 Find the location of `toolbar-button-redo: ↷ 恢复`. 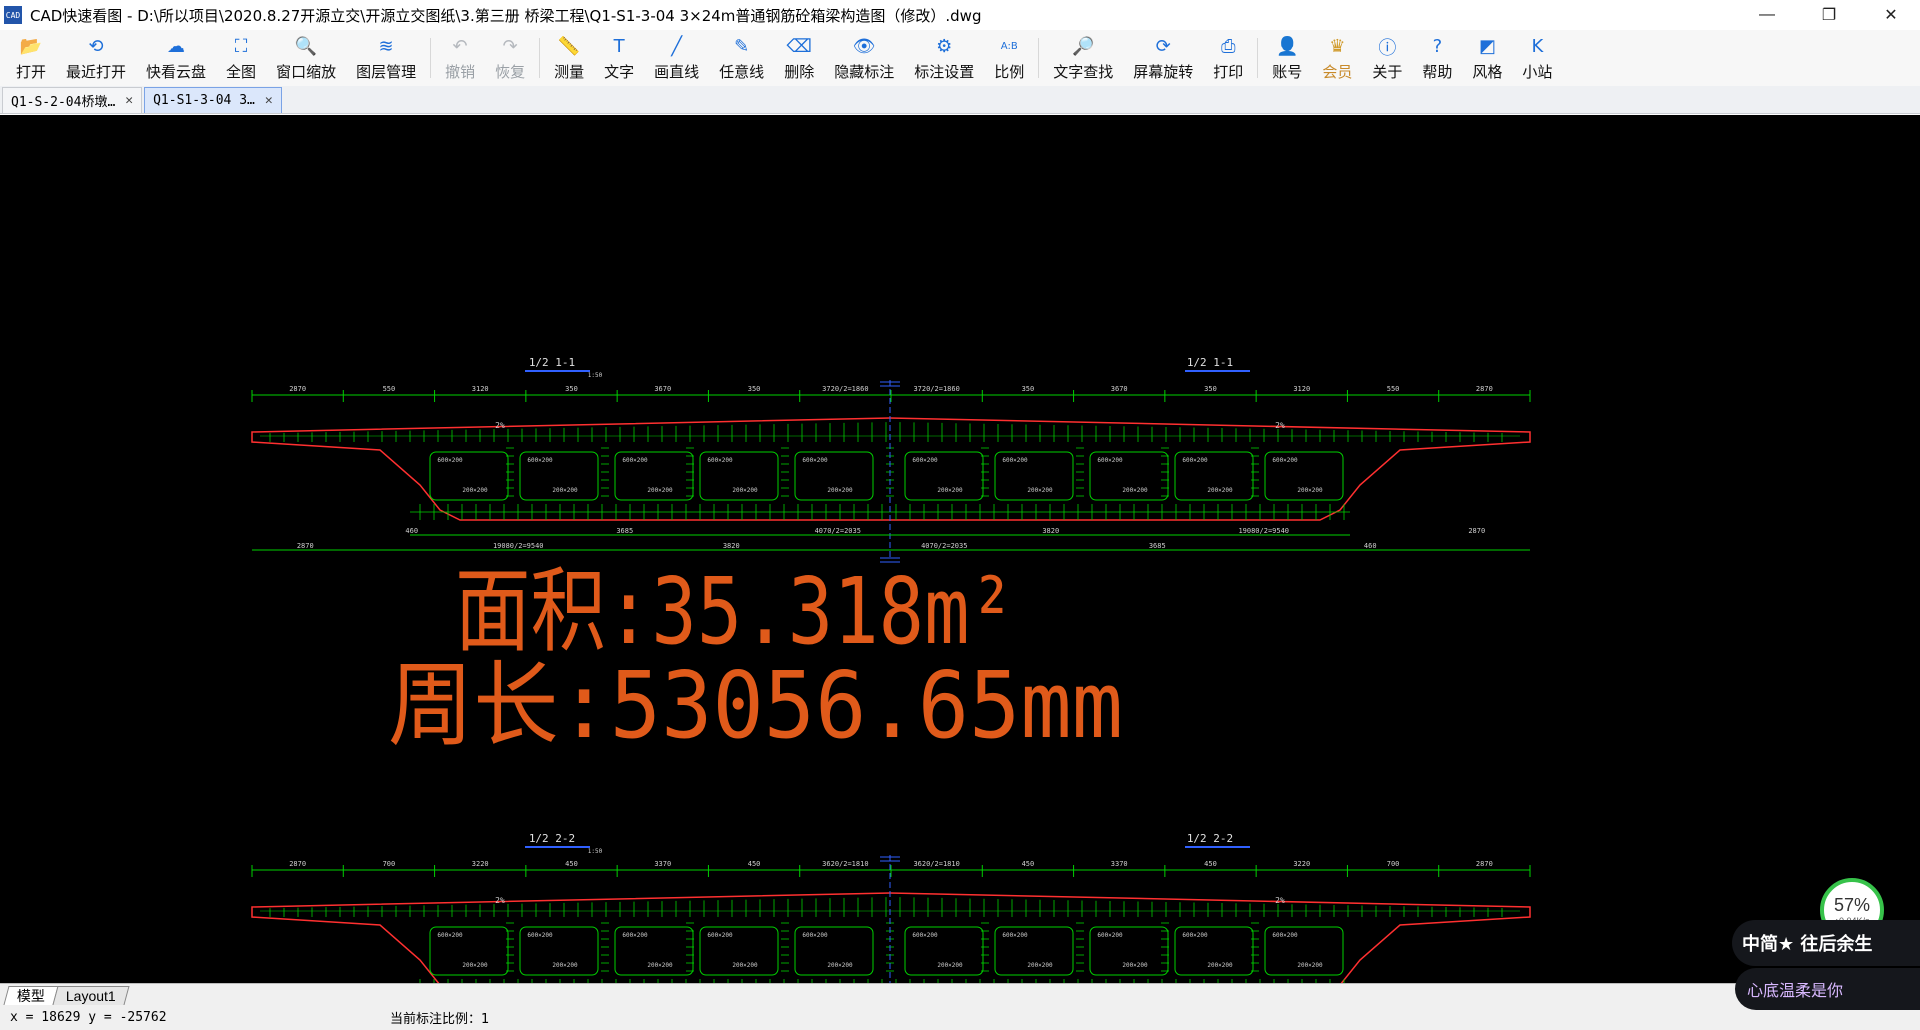

toolbar-button-redo: ↷ 恢复 is located at coordinates (510, 58).